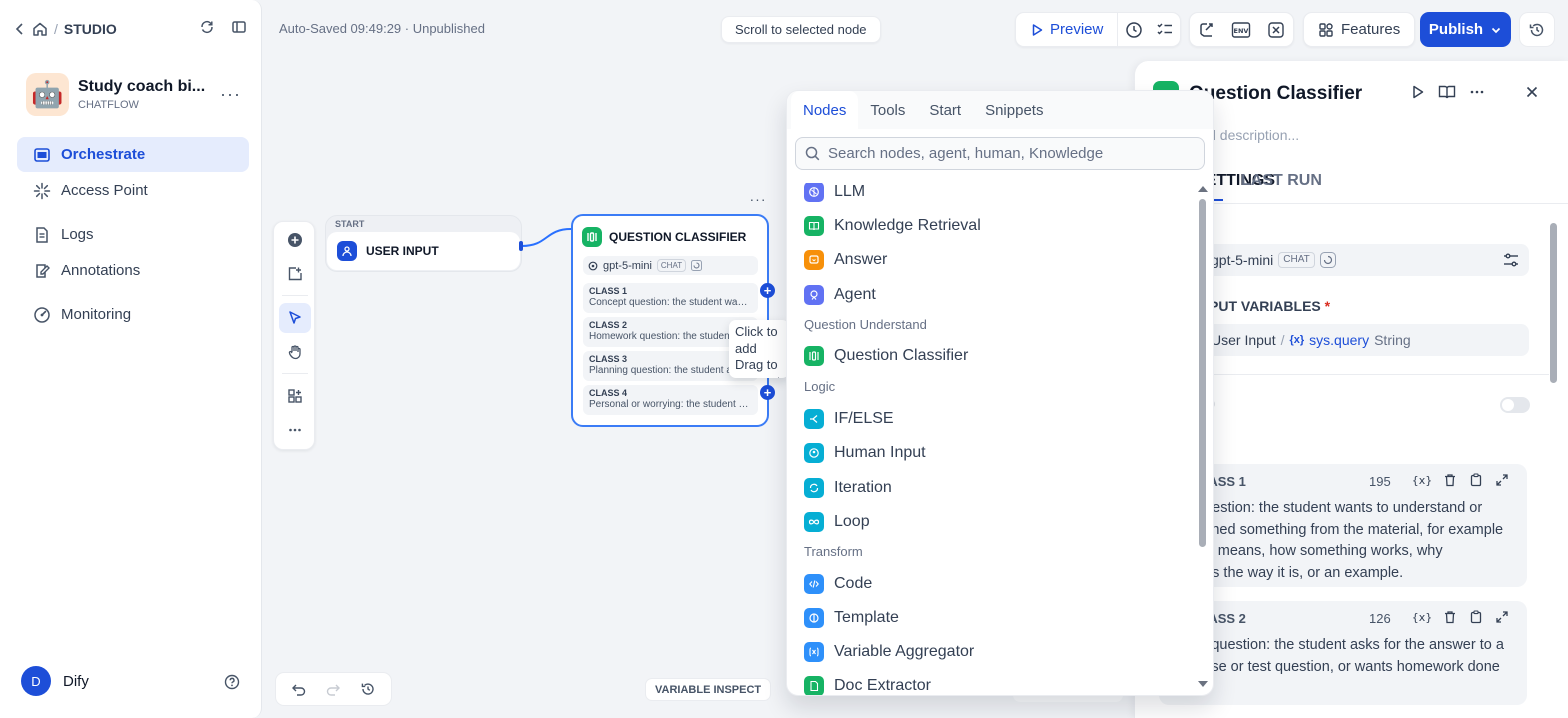  What do you see at coordinates (861, 259) in the screenshot?
I see `node-option-label: Answer` at bounding box center [861, 259].